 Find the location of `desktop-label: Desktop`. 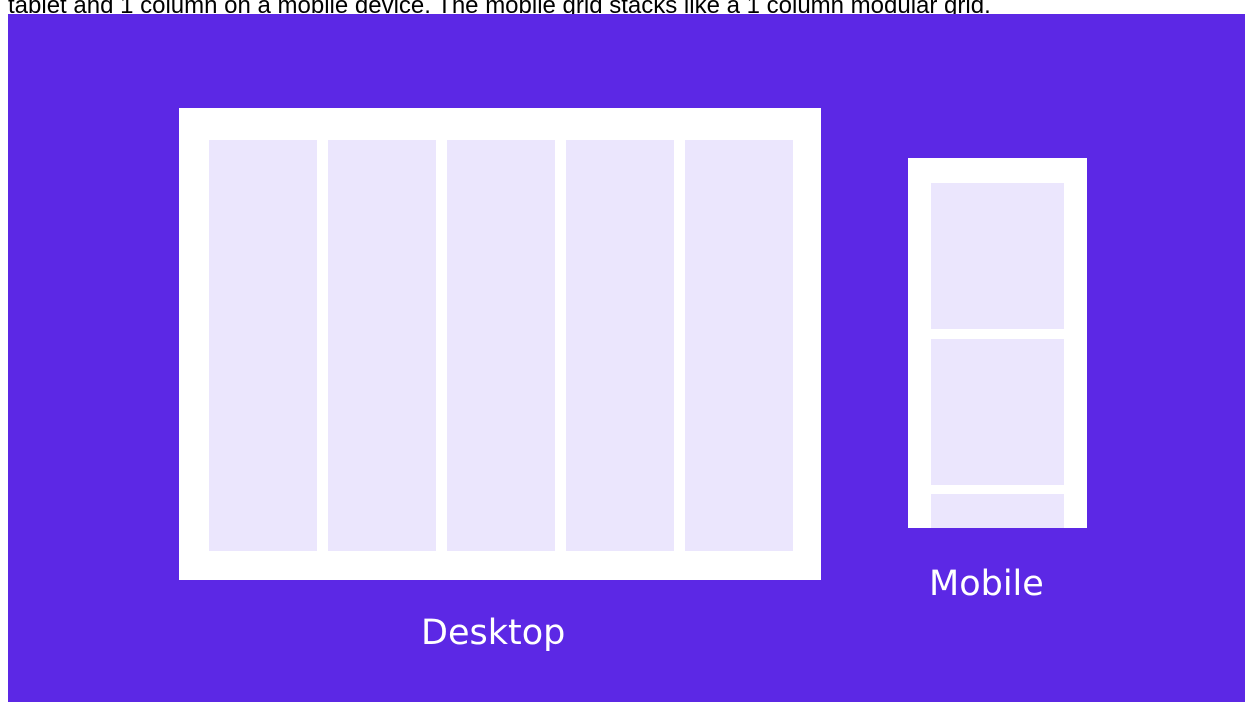

desktop-label: Desktop is located at coordinates (493, 633).